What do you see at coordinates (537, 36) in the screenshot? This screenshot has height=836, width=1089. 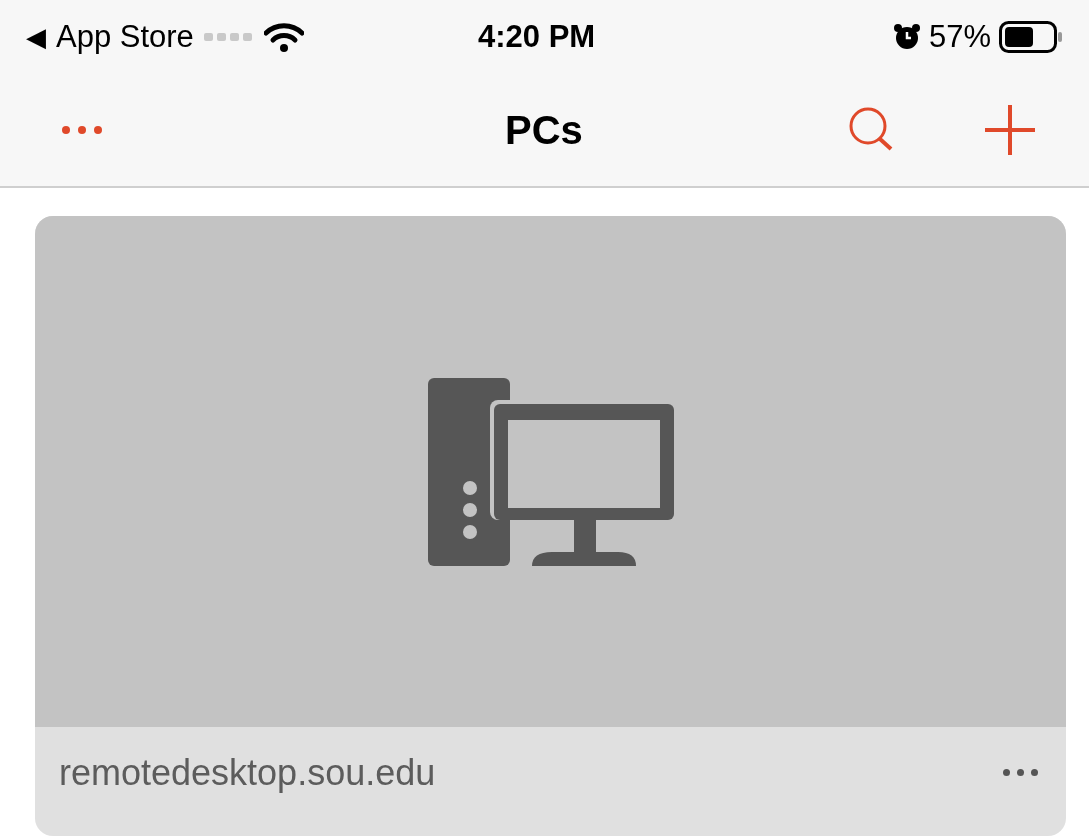 I see `status-time: 4:20 PM` at bounding box center [537, 36].